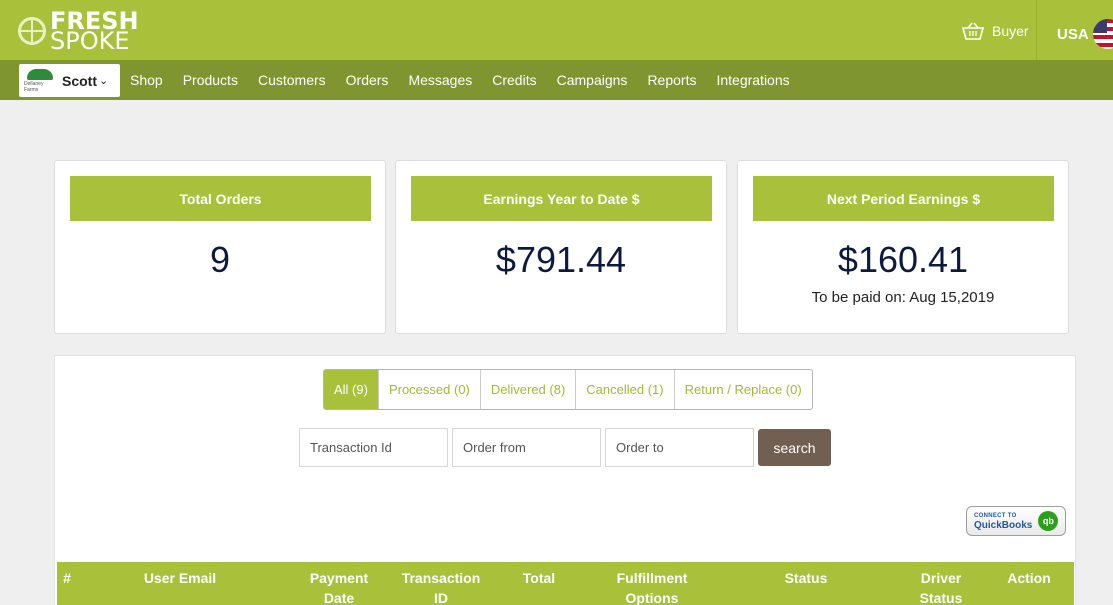 The image size is (1113, 605). Describe the element at coordinates (367, 80) in the screenshot. I see `nav-item-orders: Orders` at that location.